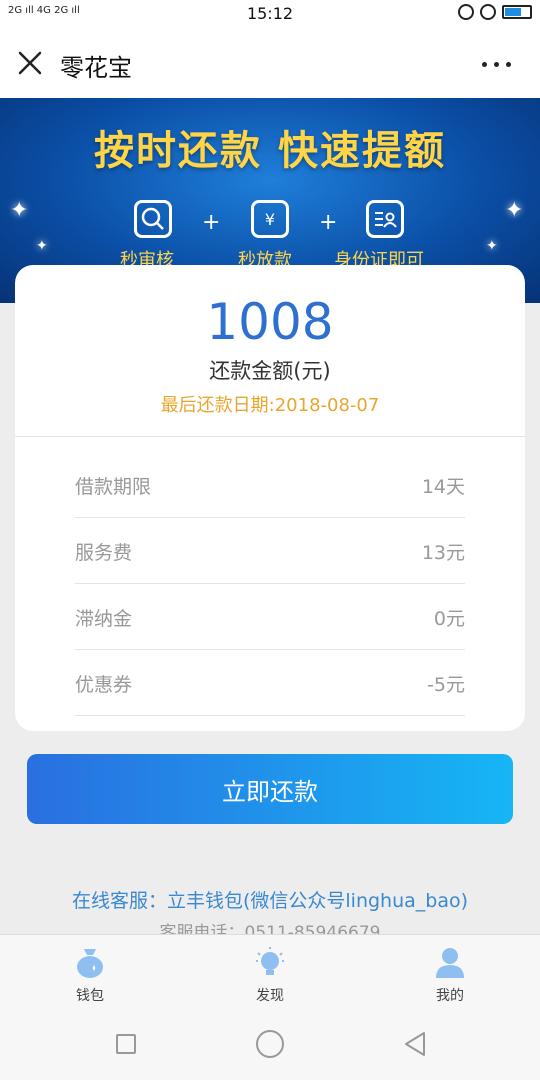 The width and height of the screenshot is (540, 1080). What do you see at coordinates (104, 553) in the screenshot?
I see `row-label: 服务费` at bounding box center [104, 553].